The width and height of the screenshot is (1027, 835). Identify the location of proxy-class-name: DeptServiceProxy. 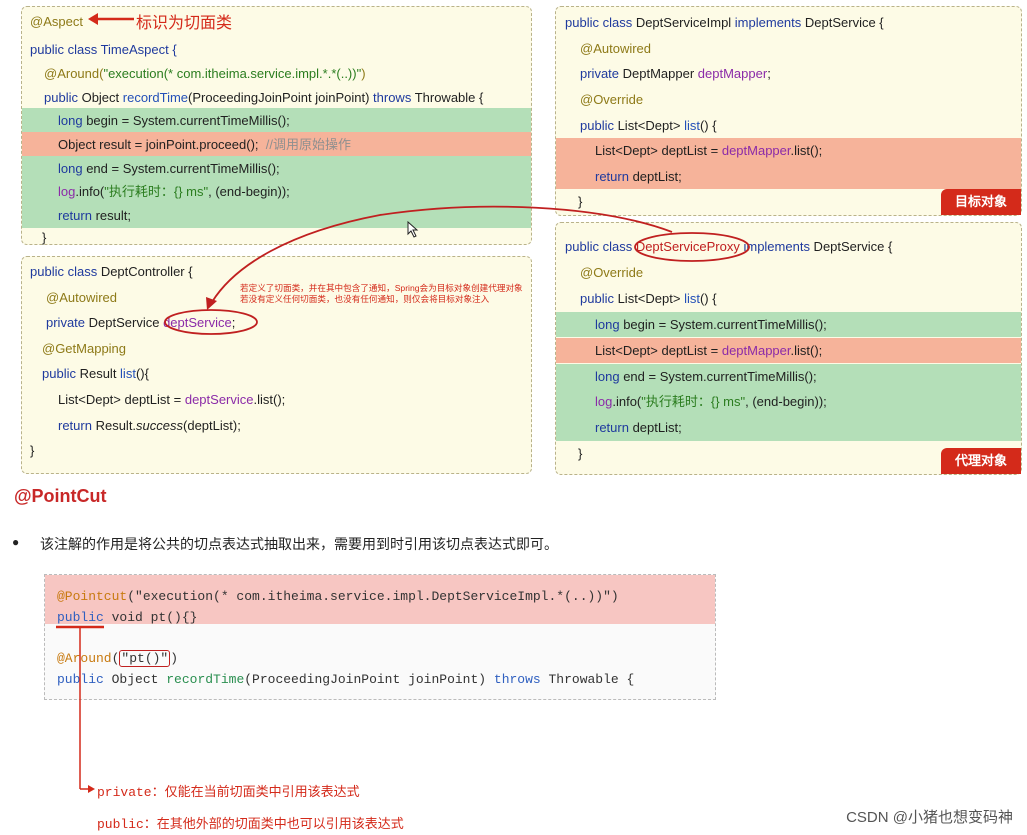
(687, 246).